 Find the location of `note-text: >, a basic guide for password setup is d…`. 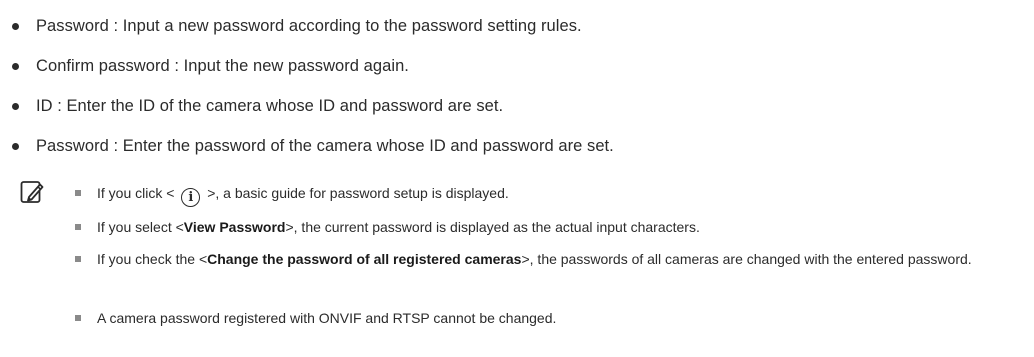

note-text: >, a basic guide for password setup is d… is located at coordinates (356, 193).